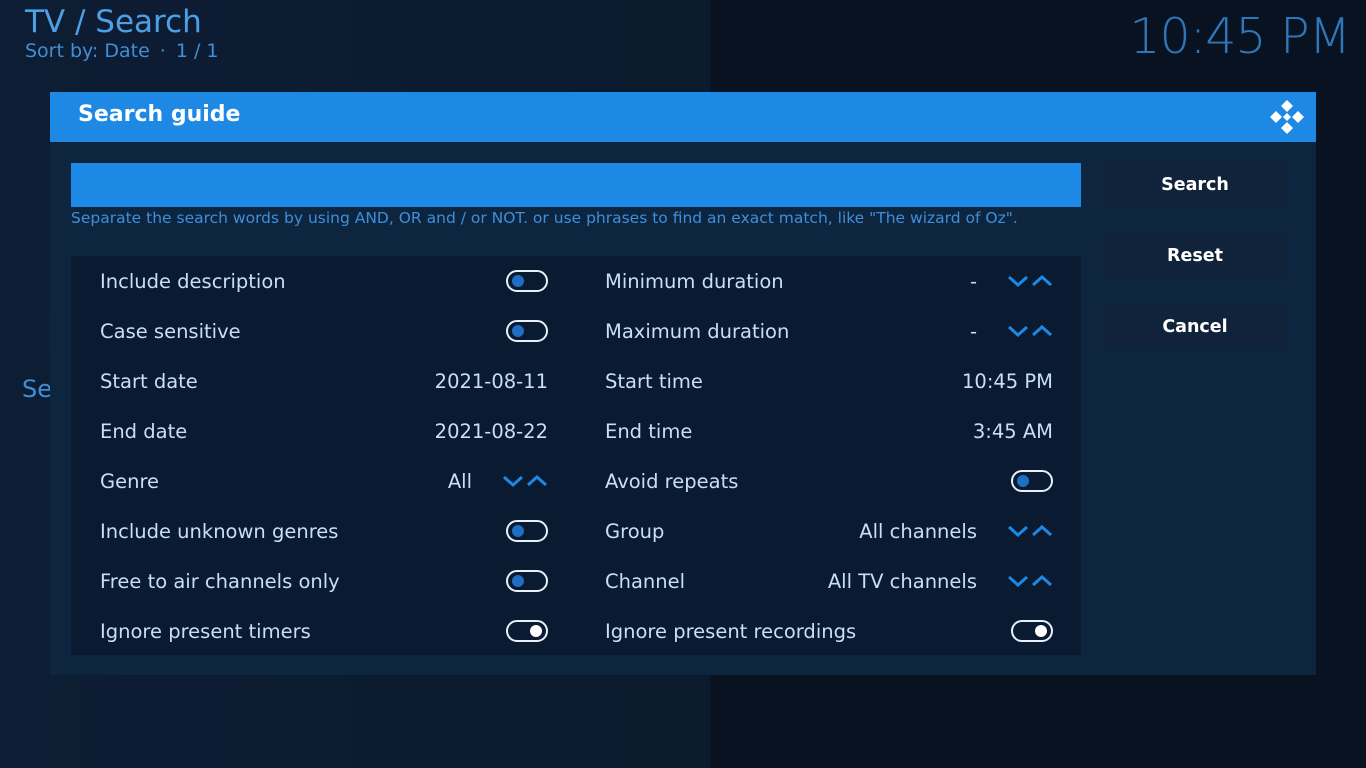 The height and width of the screenshot is (768, 1366). What do you see at coordinates (731, 631) in the screenshot?
I see `setting-label: Ignore present recordings` at bounding box center [731, 631].